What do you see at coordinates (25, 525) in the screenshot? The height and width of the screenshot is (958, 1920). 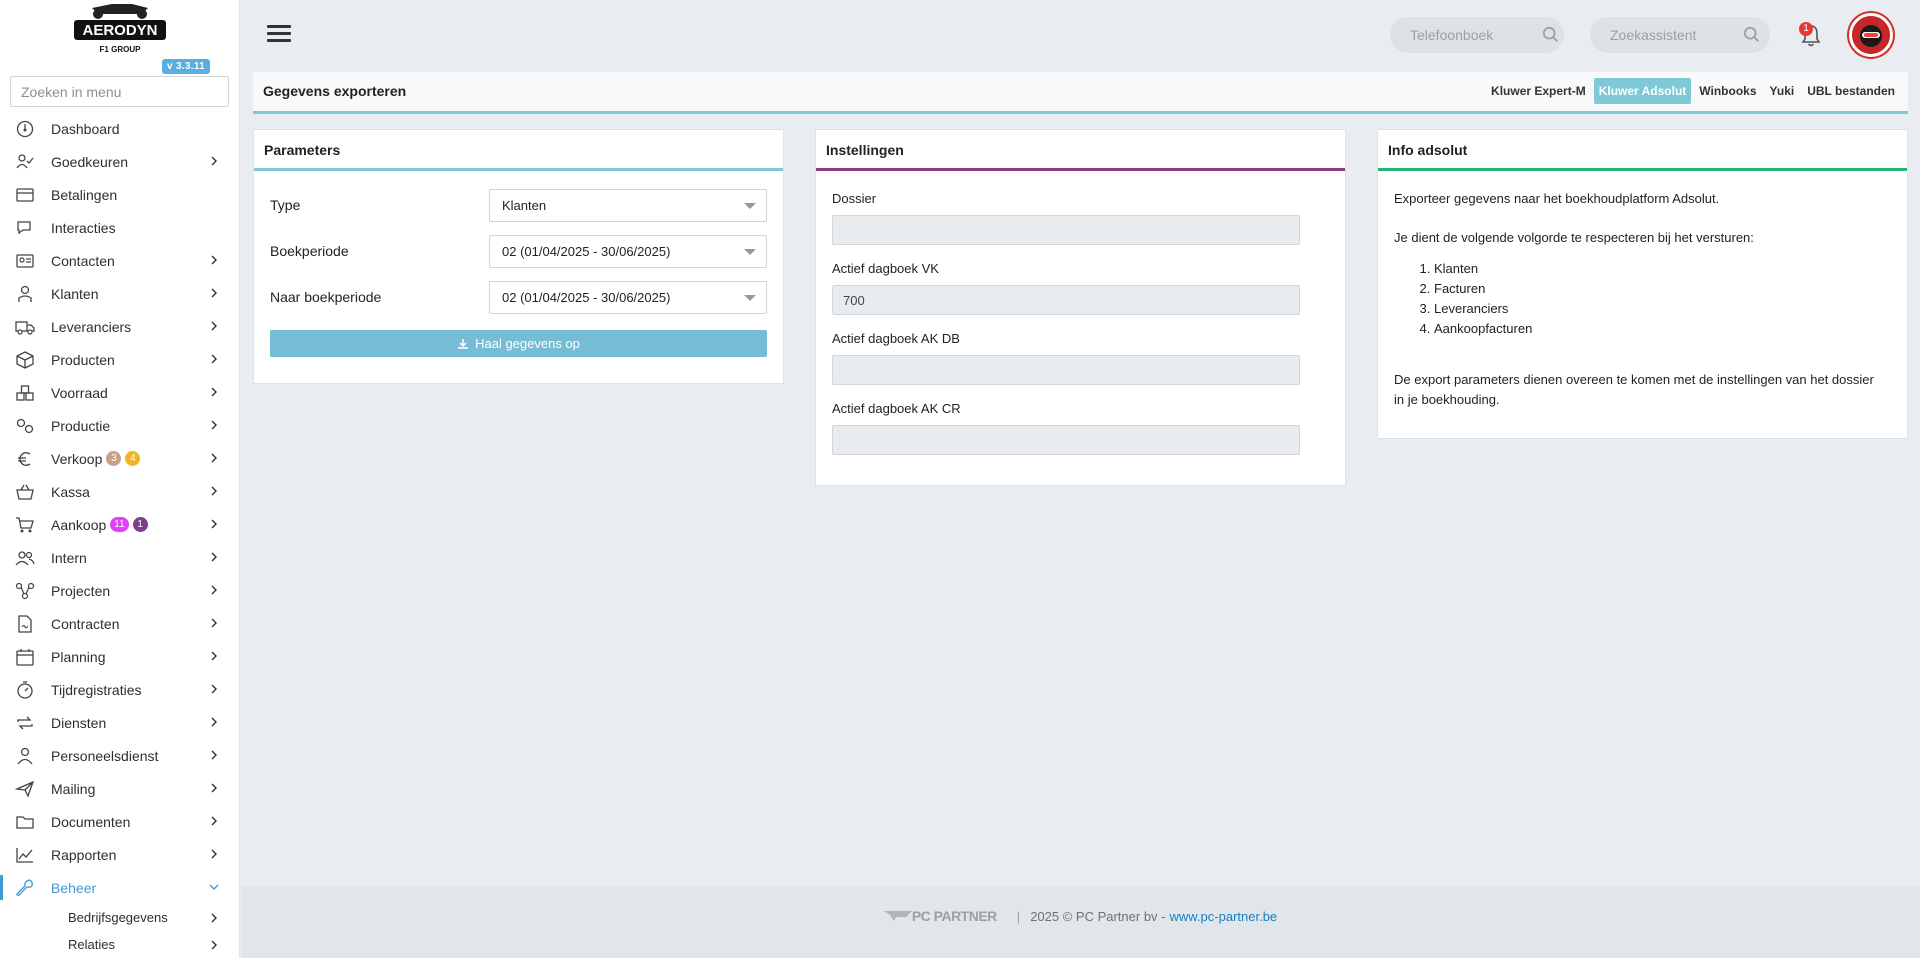 I see `cart-icon` at bounding box center [25, 525].